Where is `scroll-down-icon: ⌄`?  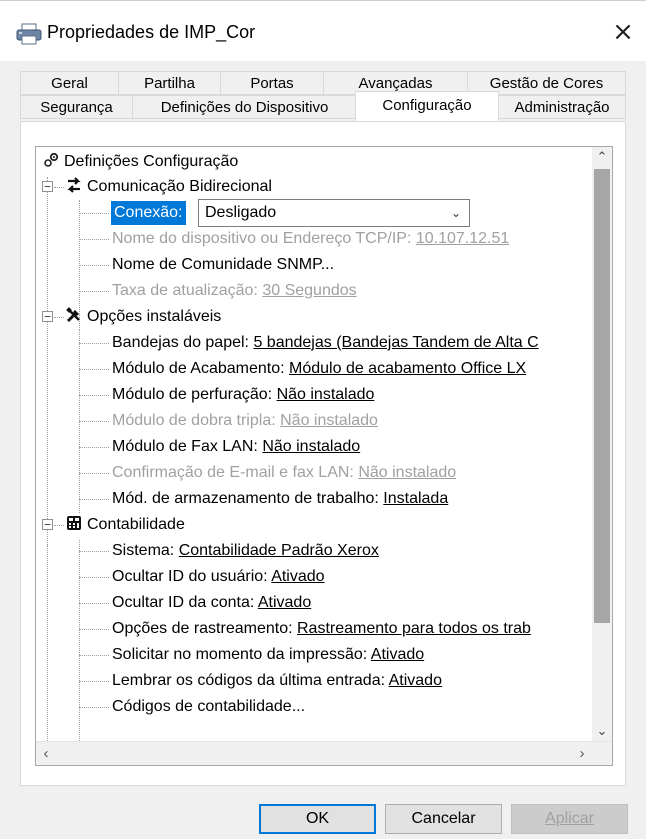 scroll-down-icon: ⌄ is located at coordinates (602, 731).